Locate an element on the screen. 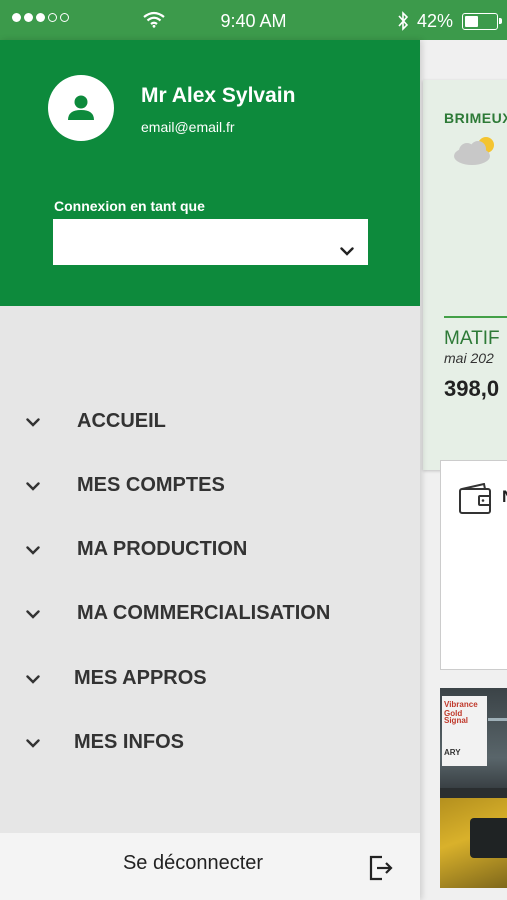 Image resolution: width=507 pixels, height=900 pixels. brand-sign: Vibrance Gold Signal ARY is located at coordinates (464, 731).